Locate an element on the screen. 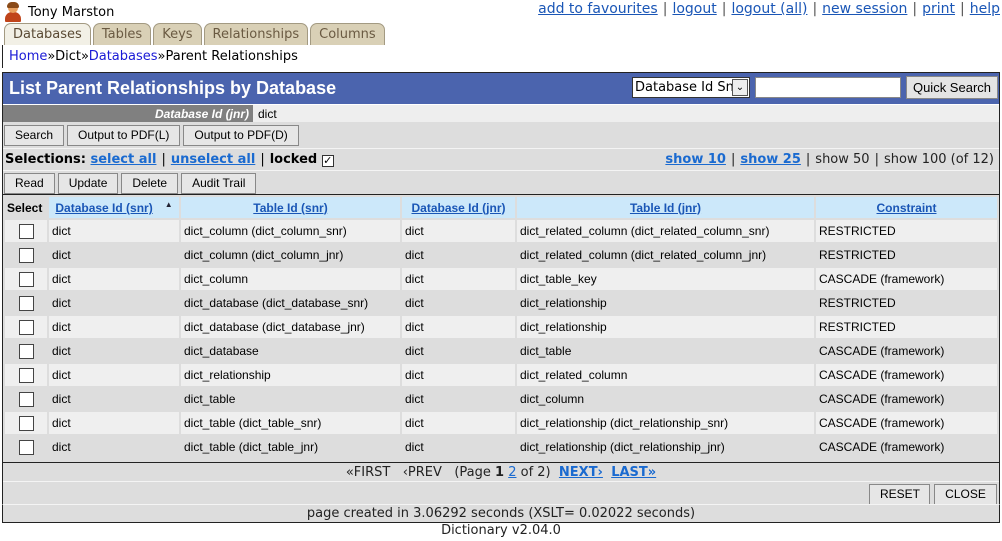 The image size is (1002, 541). tab-columns: Columns is located at coordinates (347, 34).